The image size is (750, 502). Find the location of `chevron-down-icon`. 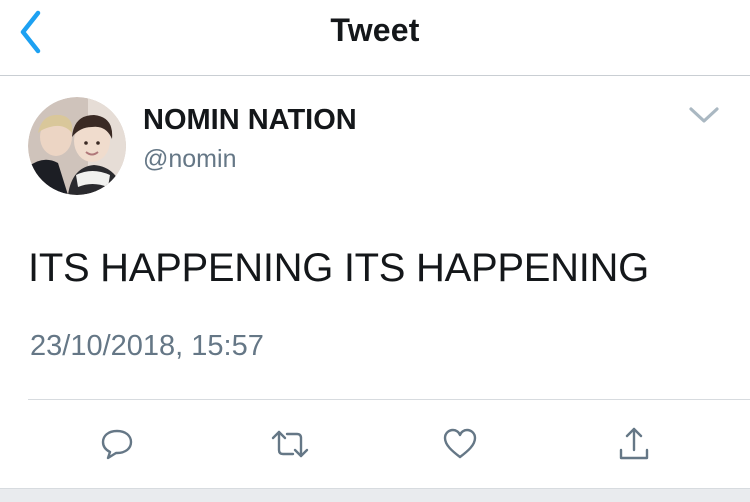

chevron-down-icon is located at coordinates (704, 115).